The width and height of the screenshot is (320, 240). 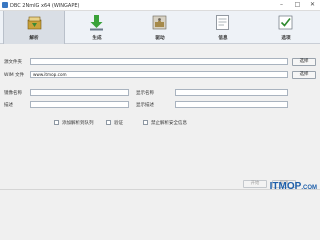 I want to click on maximize-button: □, so click(x=297, y=5).